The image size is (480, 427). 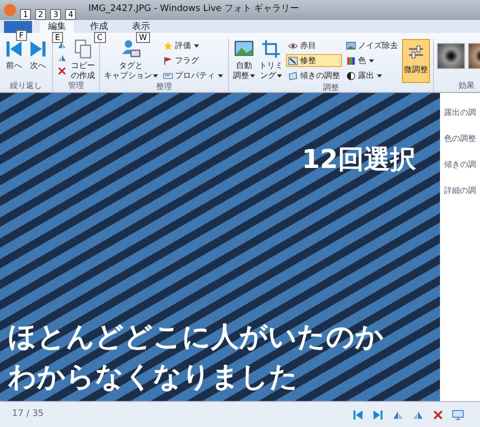 I want to click on group-label: 調整, so click(x=331, y=88).